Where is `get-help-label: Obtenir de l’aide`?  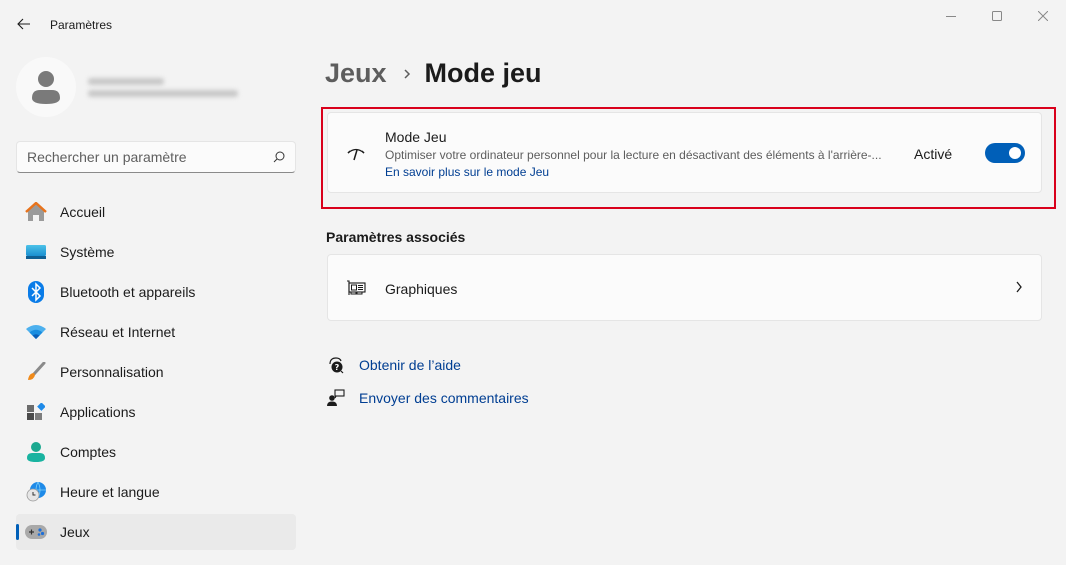
get-help-label: Obtenir de l’aide is located at coordinates (410, 365).